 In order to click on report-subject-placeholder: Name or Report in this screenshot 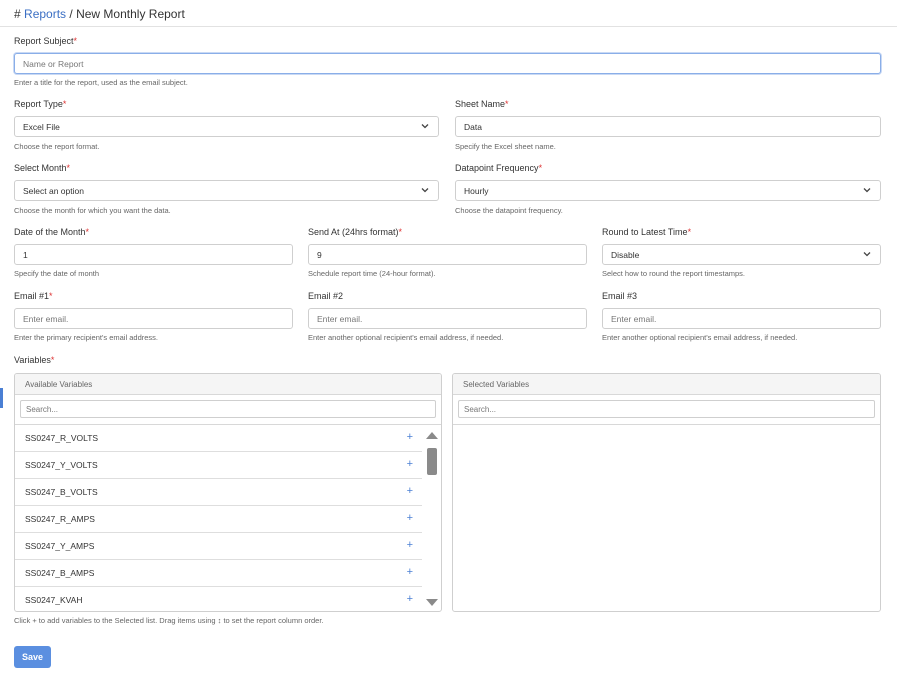, I will do `click(53, 63)`.